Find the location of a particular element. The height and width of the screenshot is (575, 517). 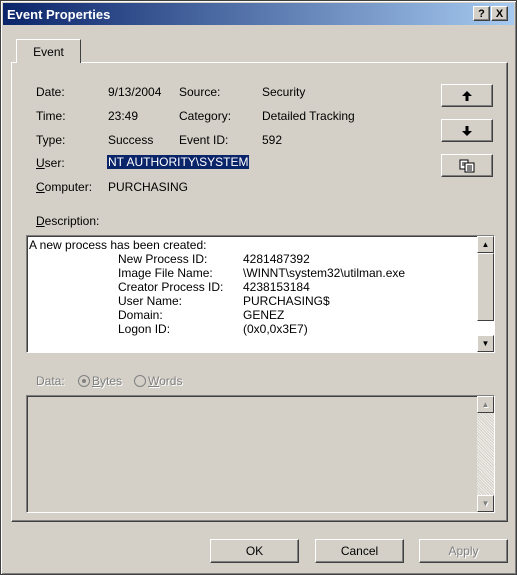

tab-event-label: Event is located at coordinates (48, 51).